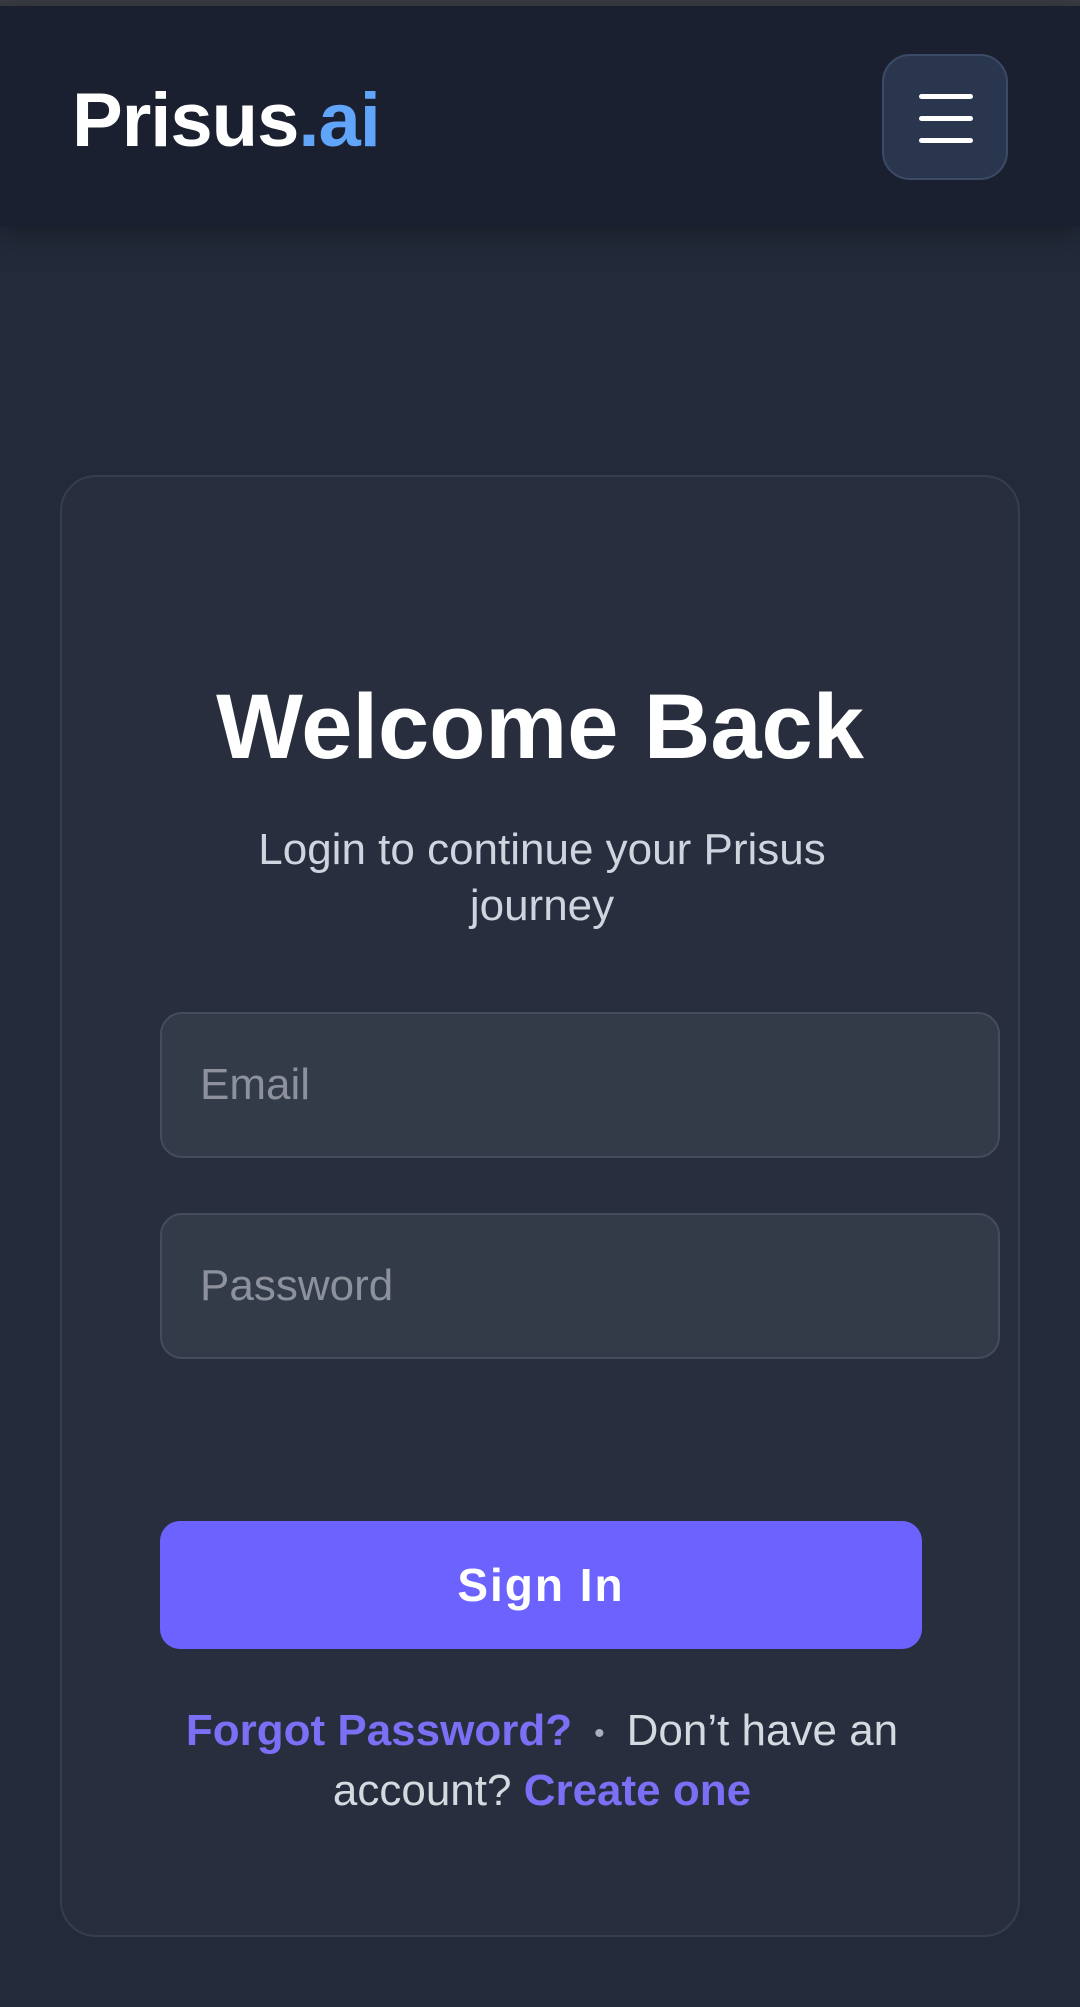 The image size is (1080, 2007). What do you see at coordinates (185, 120) in the screenshot?
I see `logo-main-text: Prisus` at bounding box center [185, 120].